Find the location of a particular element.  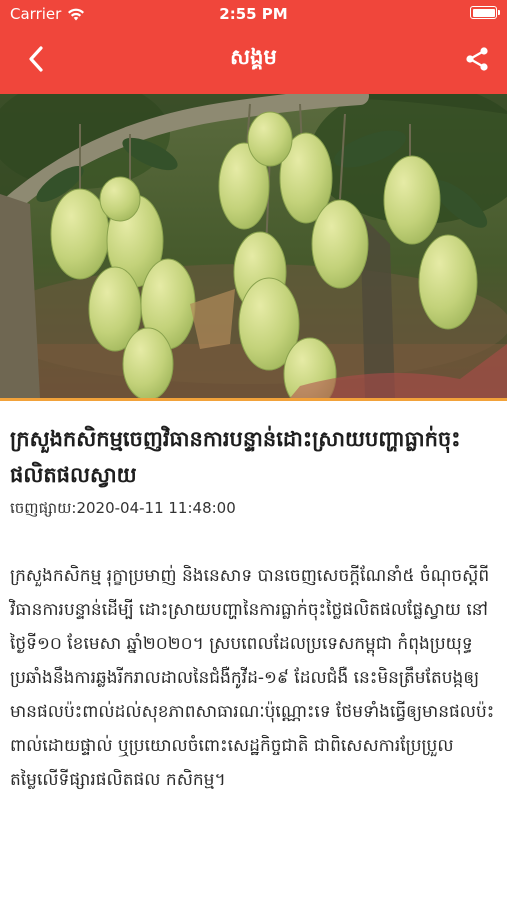

share-icon is located at coordinates (477, 59).